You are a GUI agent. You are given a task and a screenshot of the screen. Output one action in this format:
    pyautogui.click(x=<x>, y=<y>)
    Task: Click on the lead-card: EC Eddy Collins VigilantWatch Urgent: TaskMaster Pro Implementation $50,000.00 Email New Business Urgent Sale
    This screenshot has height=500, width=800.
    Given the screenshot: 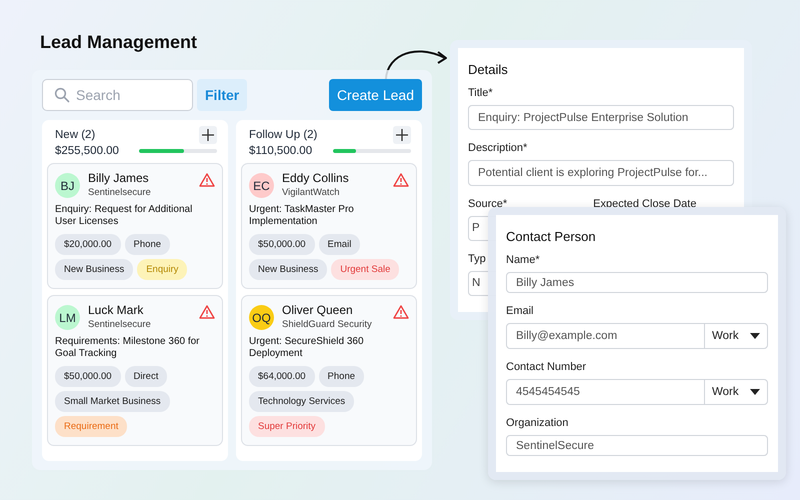 What is the action you would take?
    pyautogui.click(x=329, y=226)
    